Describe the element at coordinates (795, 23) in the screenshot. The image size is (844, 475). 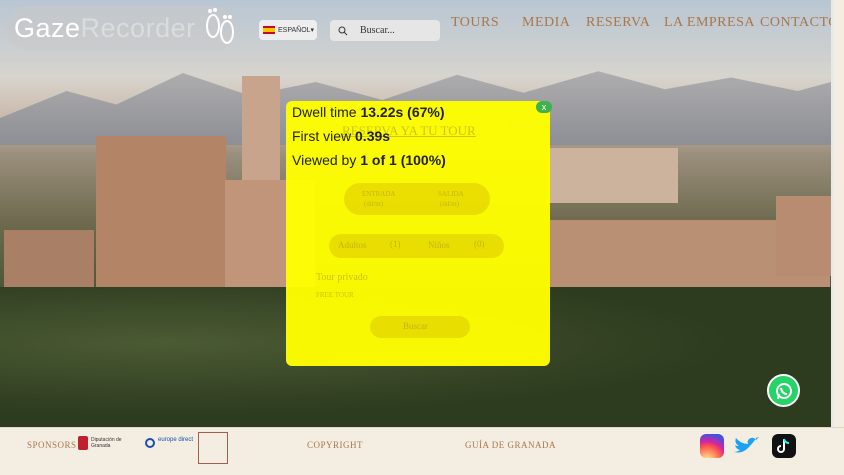
I see `nav-contacto: CONTACTO` at that location.